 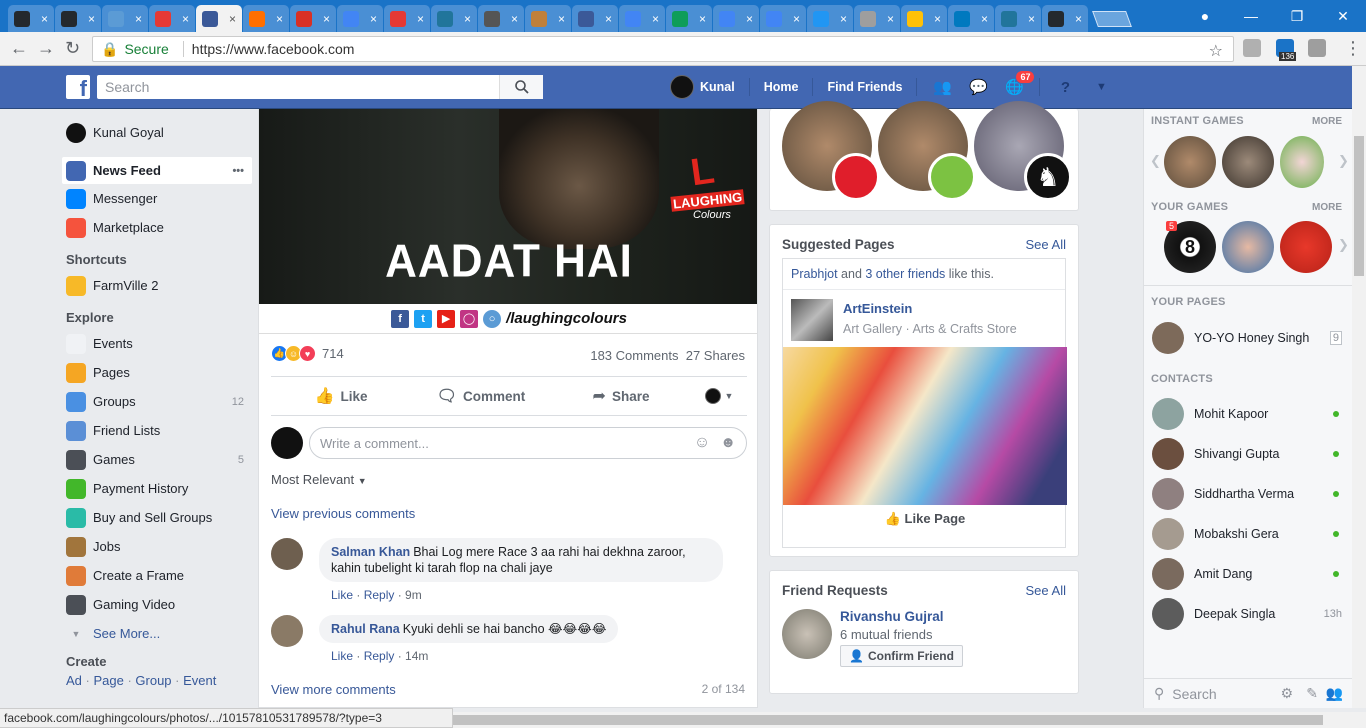 I want to click on create-link: Page, so click(x=108, y=680).